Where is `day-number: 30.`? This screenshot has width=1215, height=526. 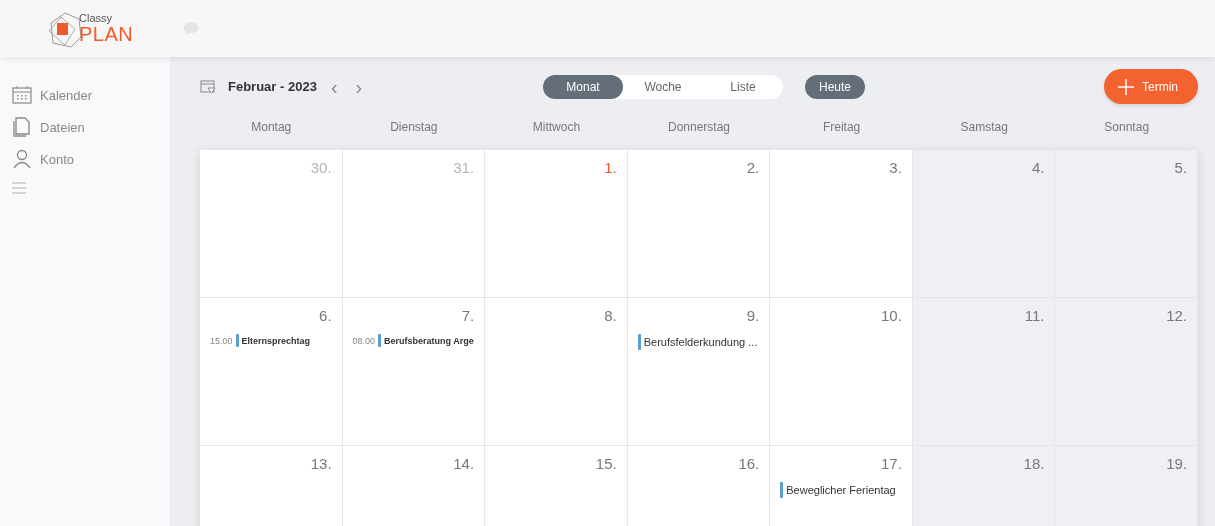 day-number: 30. is located at coordinates (321, 167).